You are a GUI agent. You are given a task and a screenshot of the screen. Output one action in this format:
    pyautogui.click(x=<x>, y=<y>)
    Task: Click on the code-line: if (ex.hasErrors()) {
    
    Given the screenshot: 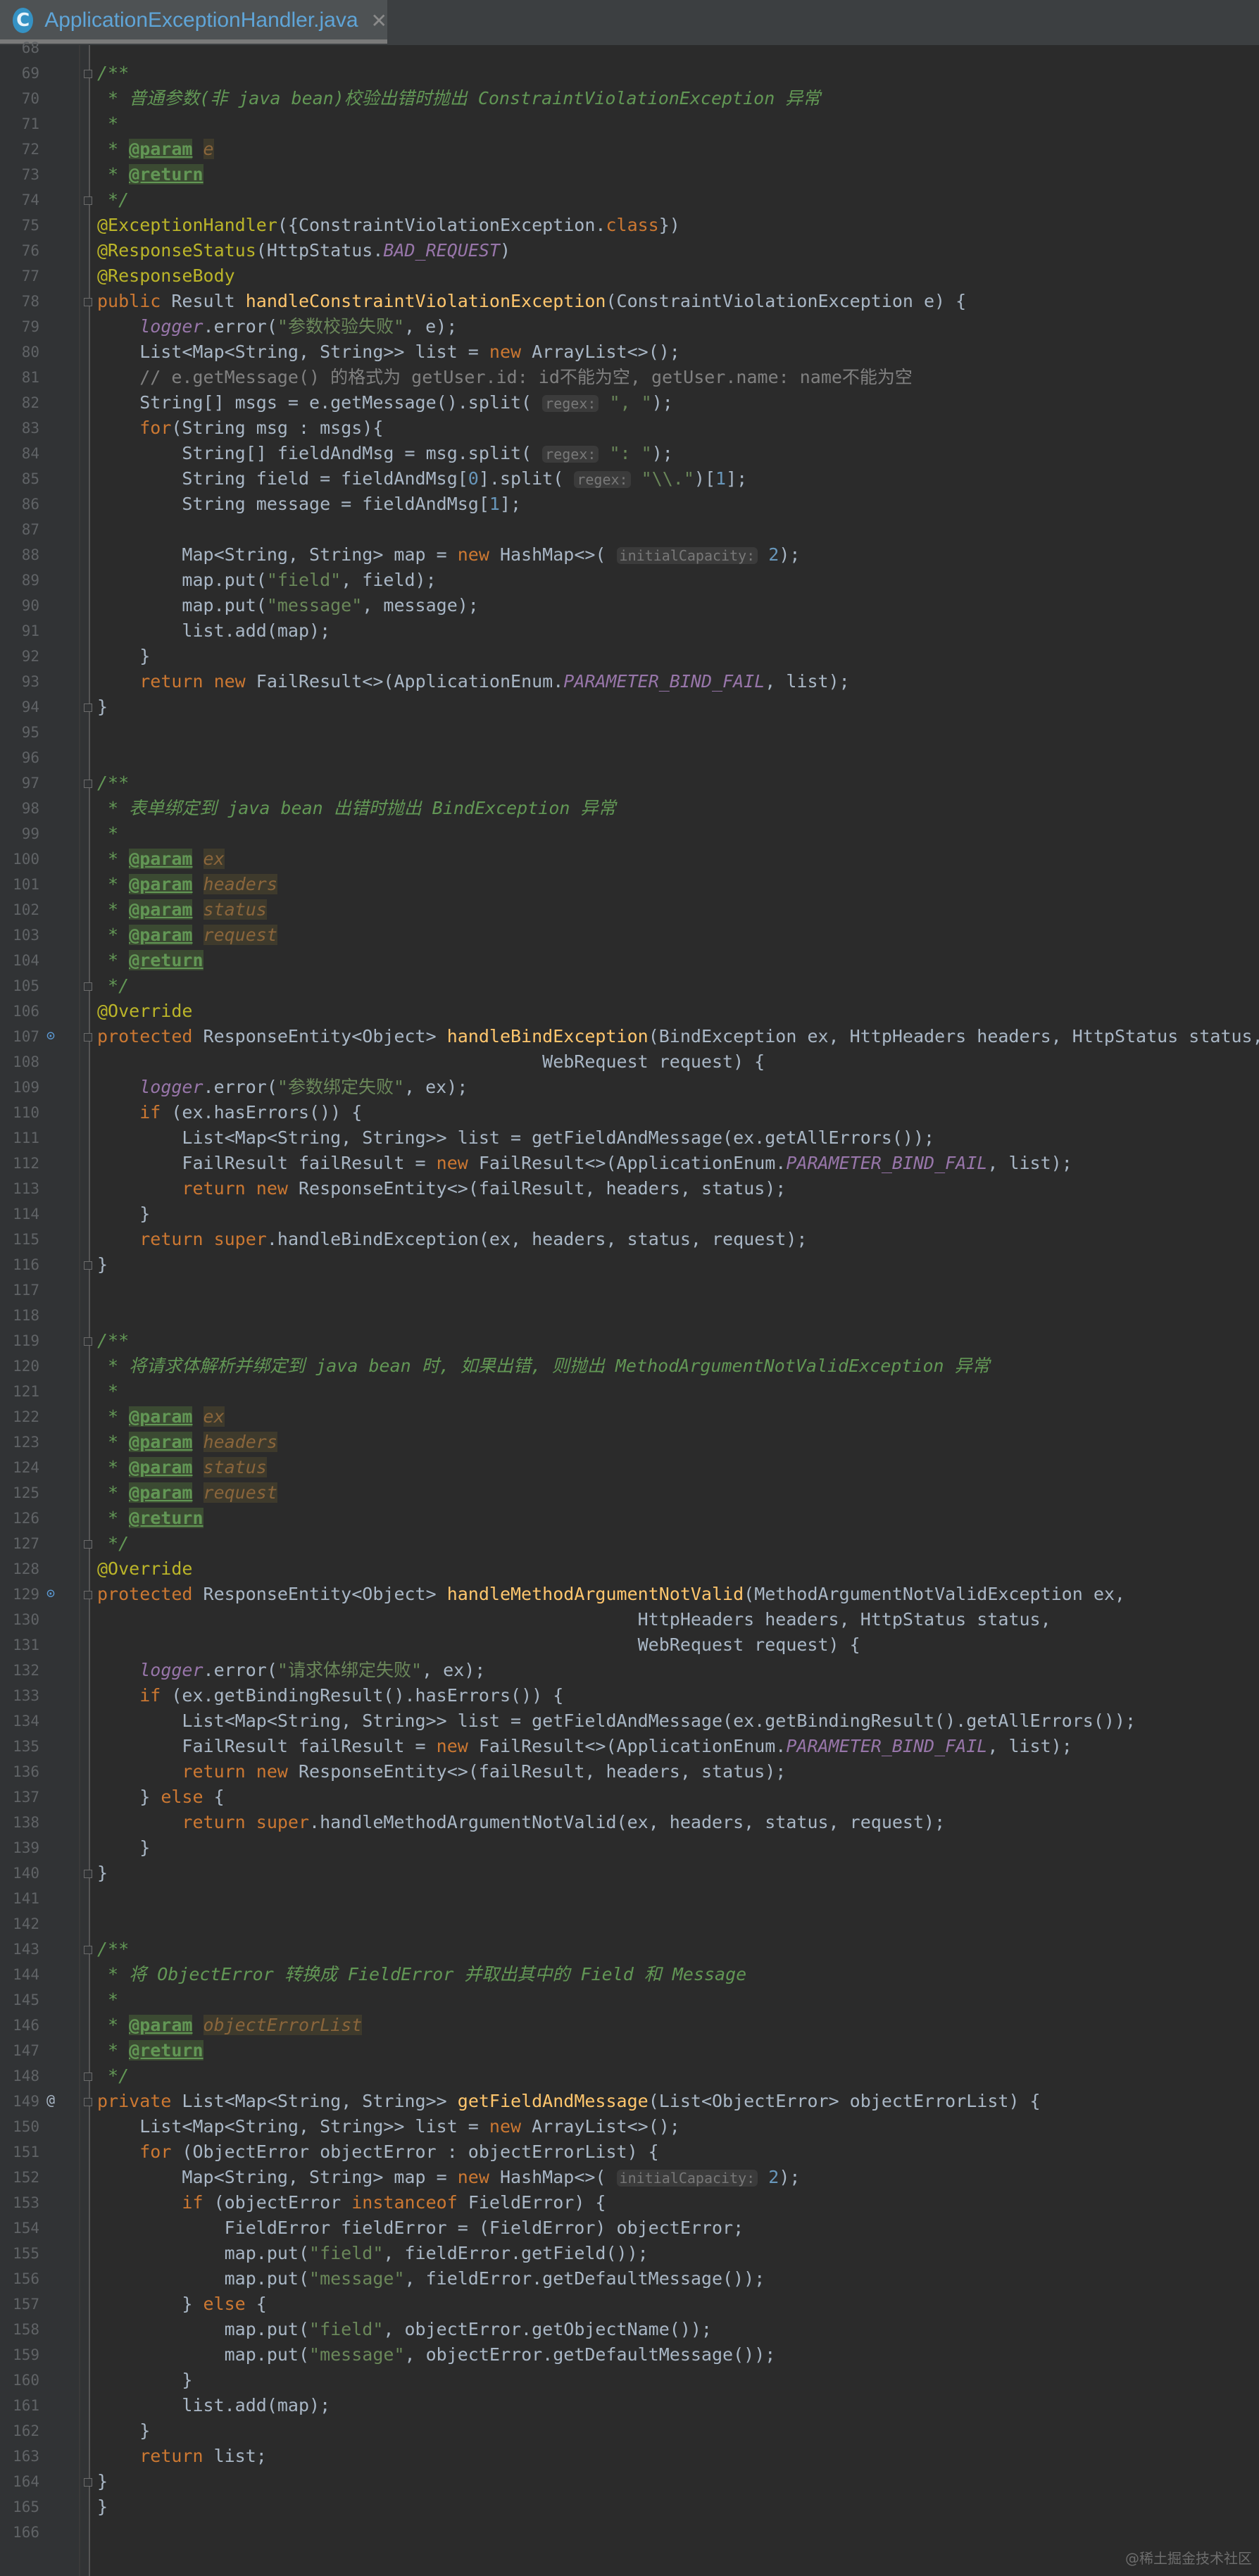 What is the action you would take?
    pyautogui.click(x=229, y=1112)
    